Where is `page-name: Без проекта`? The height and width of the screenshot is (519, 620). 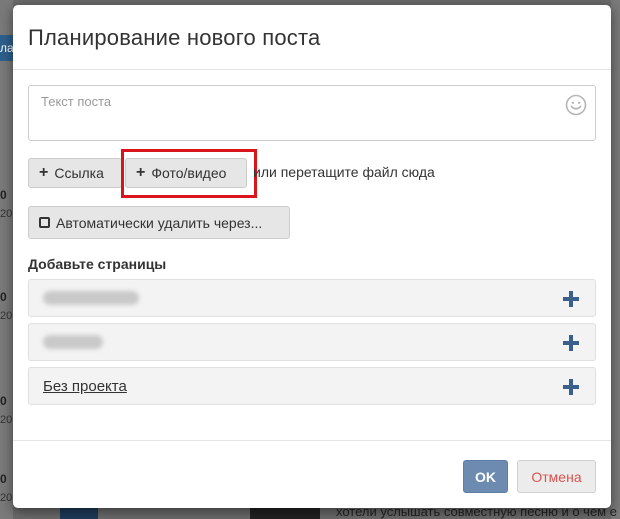
page-name: Без проекта is located at coordinates (85, 386).